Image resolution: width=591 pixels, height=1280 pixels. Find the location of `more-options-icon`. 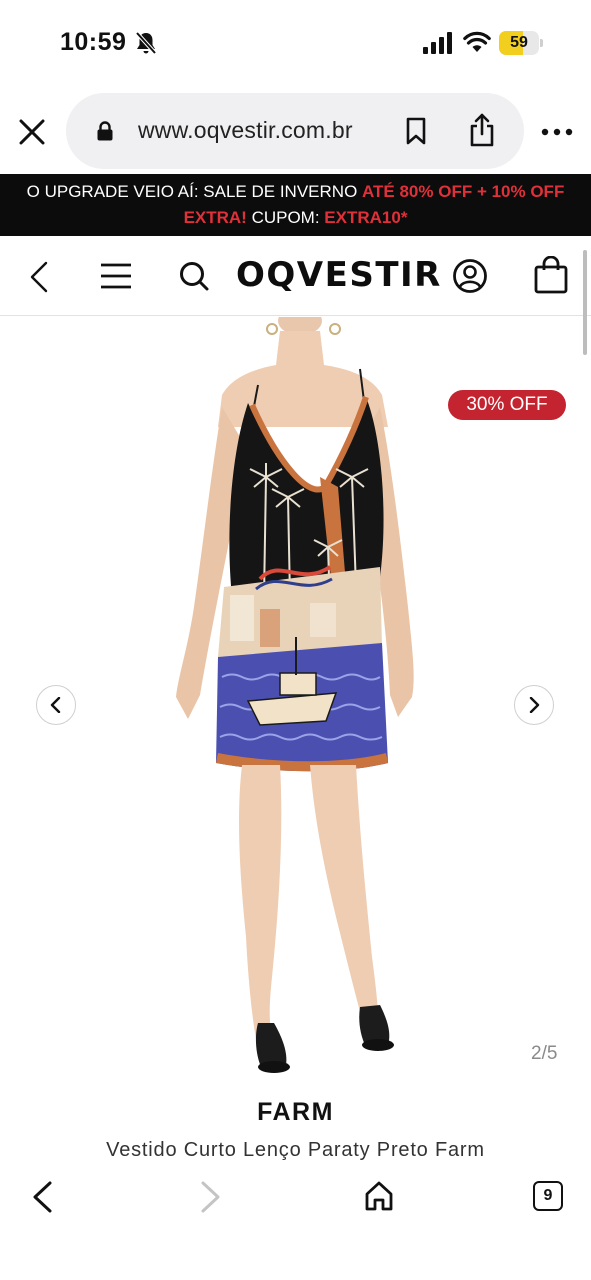

more-options-icon is located at coordinates (557, 132).